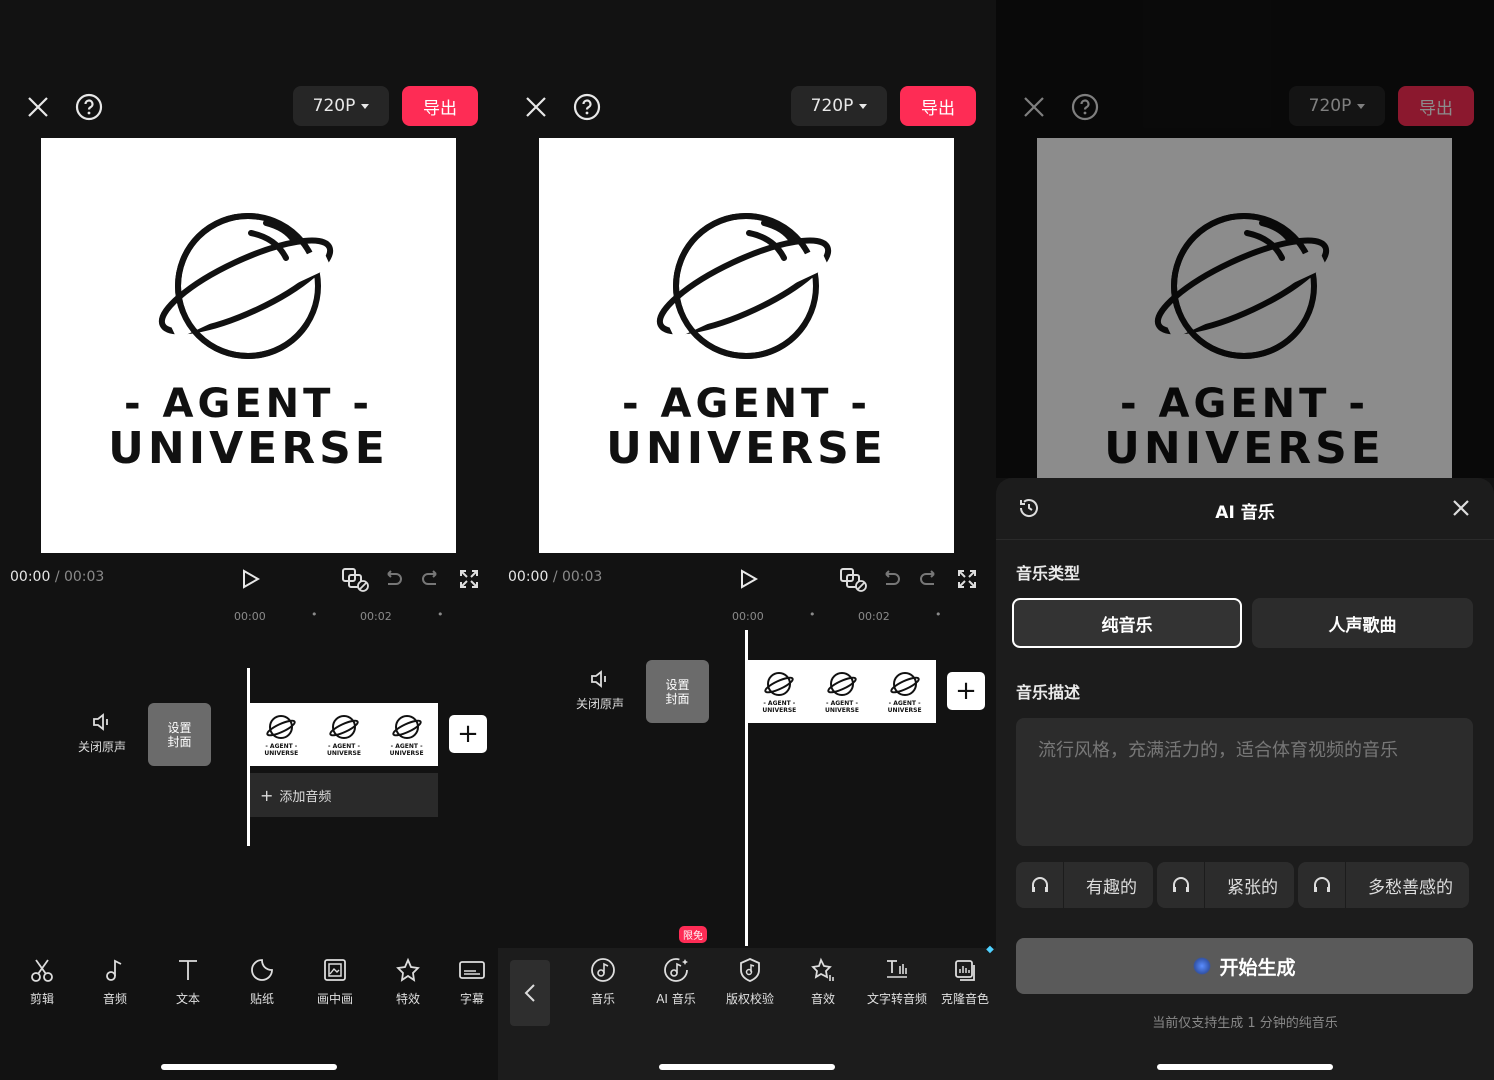  I want to click on scissors-icon, so click(42, 970).